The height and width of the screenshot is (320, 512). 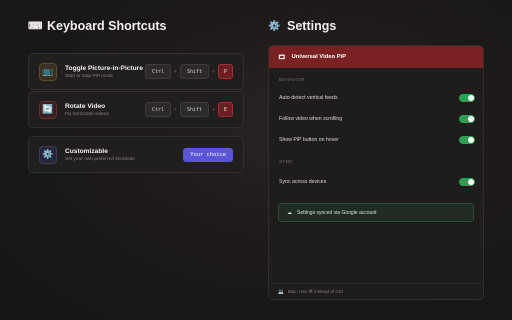 What do you see at coordinates (309, 140) in the screenshot?
I see `setting-label: Show PiP button on hover` at bounding box center [309, 140].